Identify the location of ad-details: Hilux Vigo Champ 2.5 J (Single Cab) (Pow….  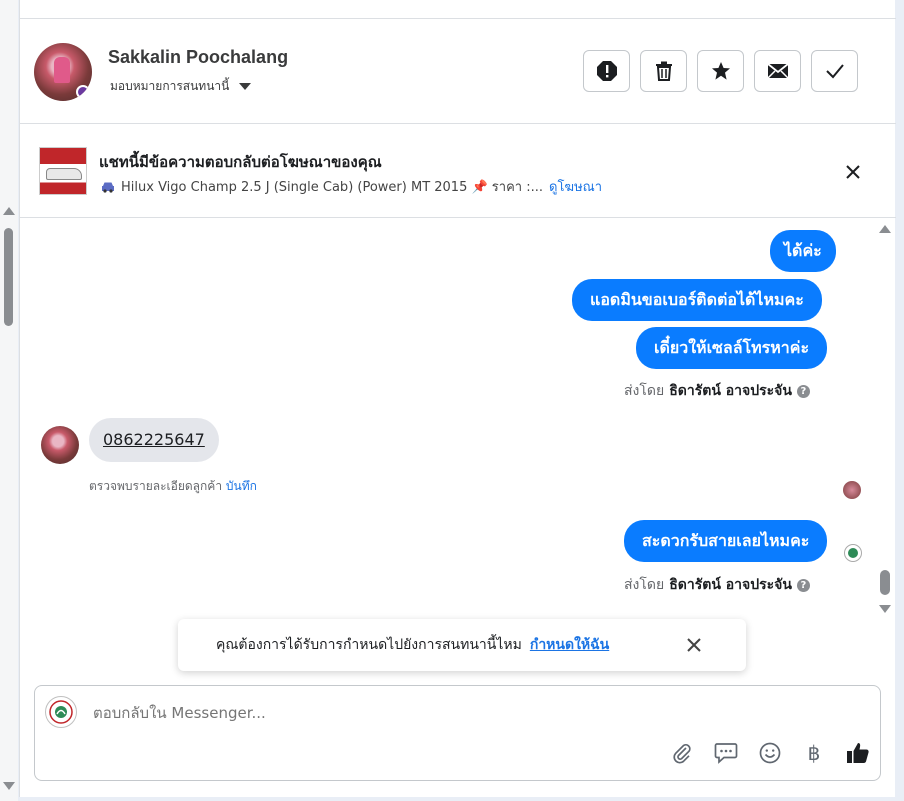
(351, 186).